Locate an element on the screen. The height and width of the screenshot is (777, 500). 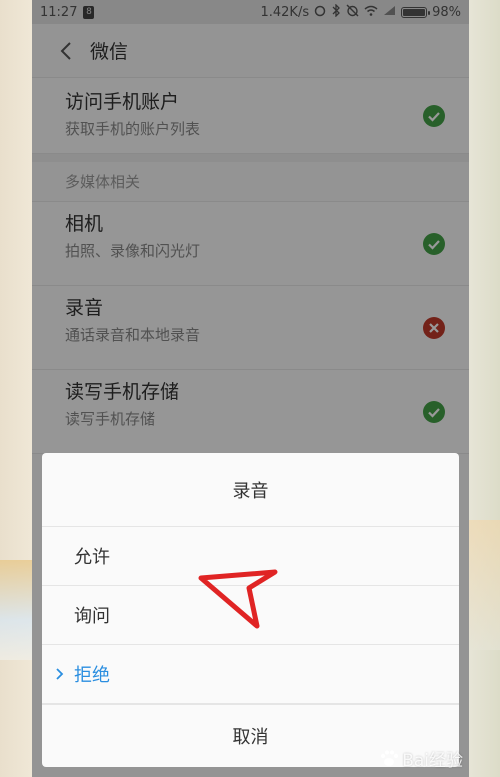
dialog-title: 录音 is located at coordinates (250, 490).